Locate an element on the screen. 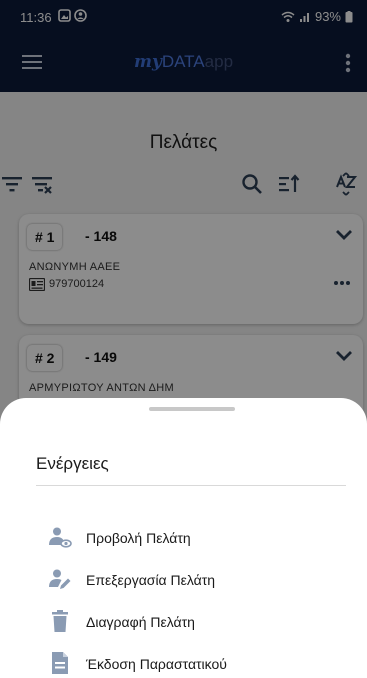 The width and height of the screenshot is (367, 678). action-label: Προβολή Πελάτη is located at coordinates (138, 538).